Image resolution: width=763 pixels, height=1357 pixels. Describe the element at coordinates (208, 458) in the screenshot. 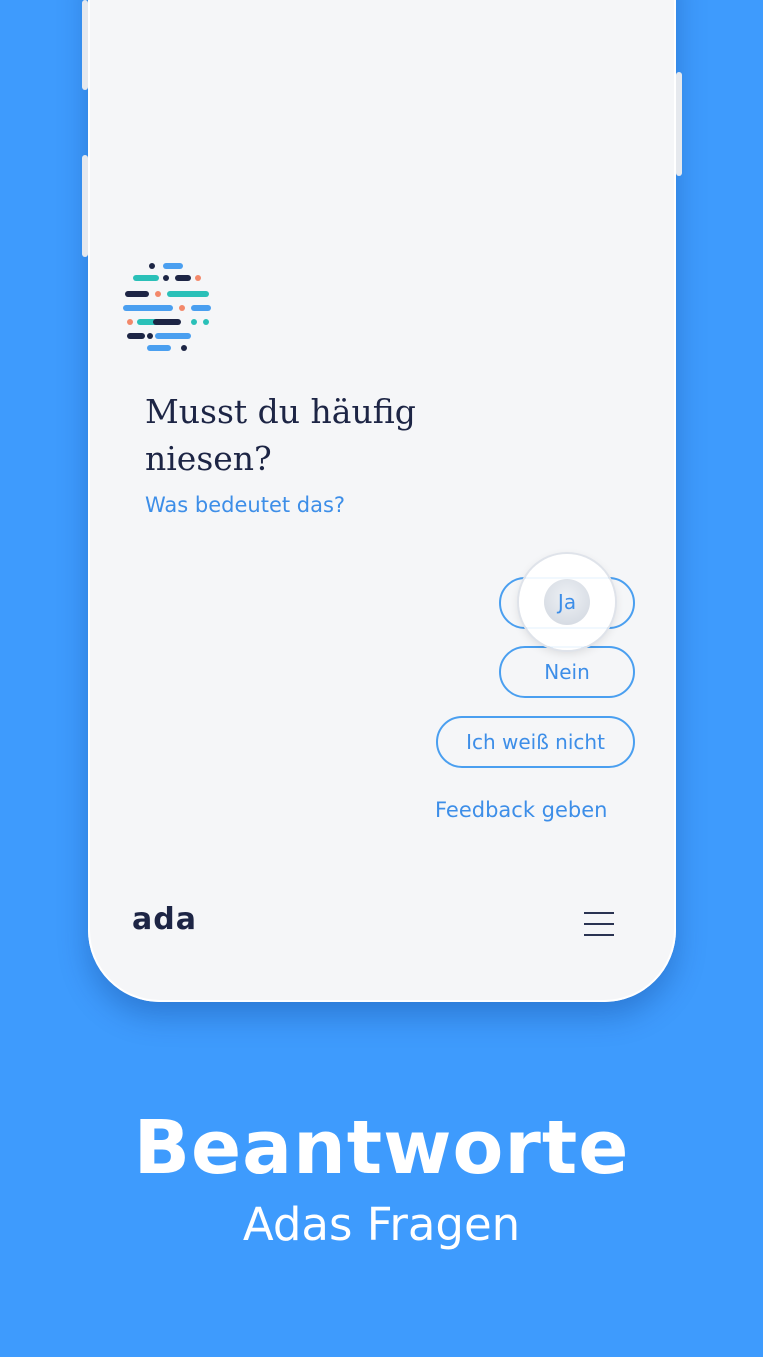

I see `question-line-2: niesen?` at that location.